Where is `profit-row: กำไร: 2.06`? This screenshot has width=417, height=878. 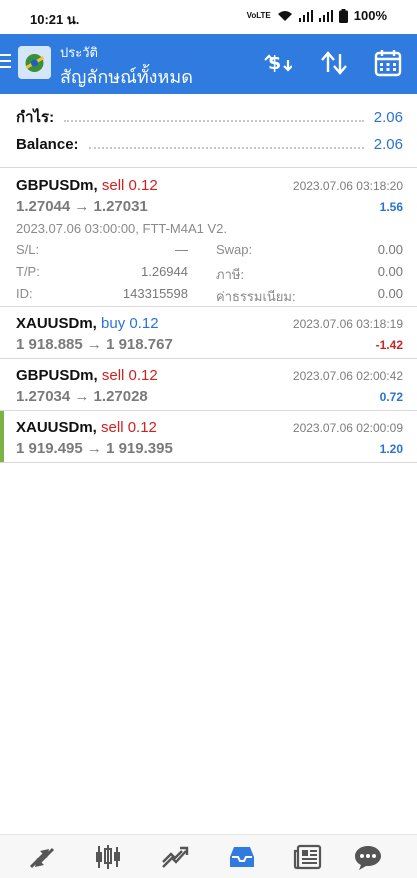
profit-row: กำไร: 2.06 is located at coordinates (209, 117).